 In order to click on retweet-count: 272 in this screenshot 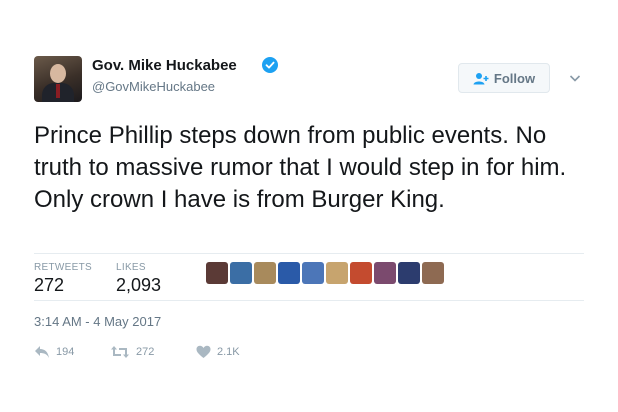, I will do `click(145, 352)`.